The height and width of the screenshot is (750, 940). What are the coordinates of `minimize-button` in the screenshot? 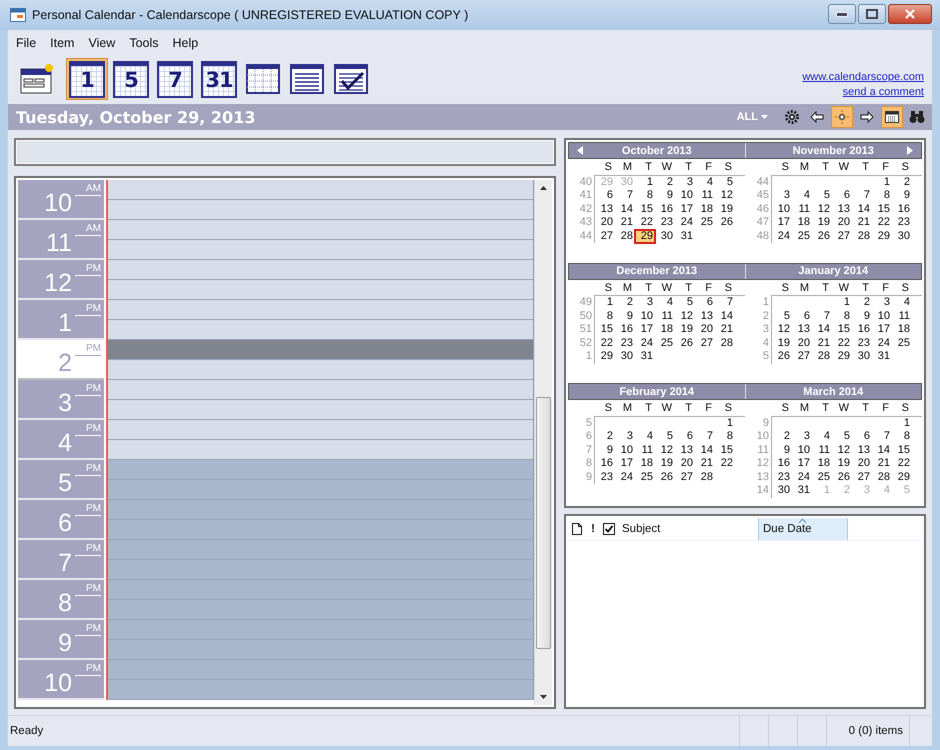 It's located at (842, 14).